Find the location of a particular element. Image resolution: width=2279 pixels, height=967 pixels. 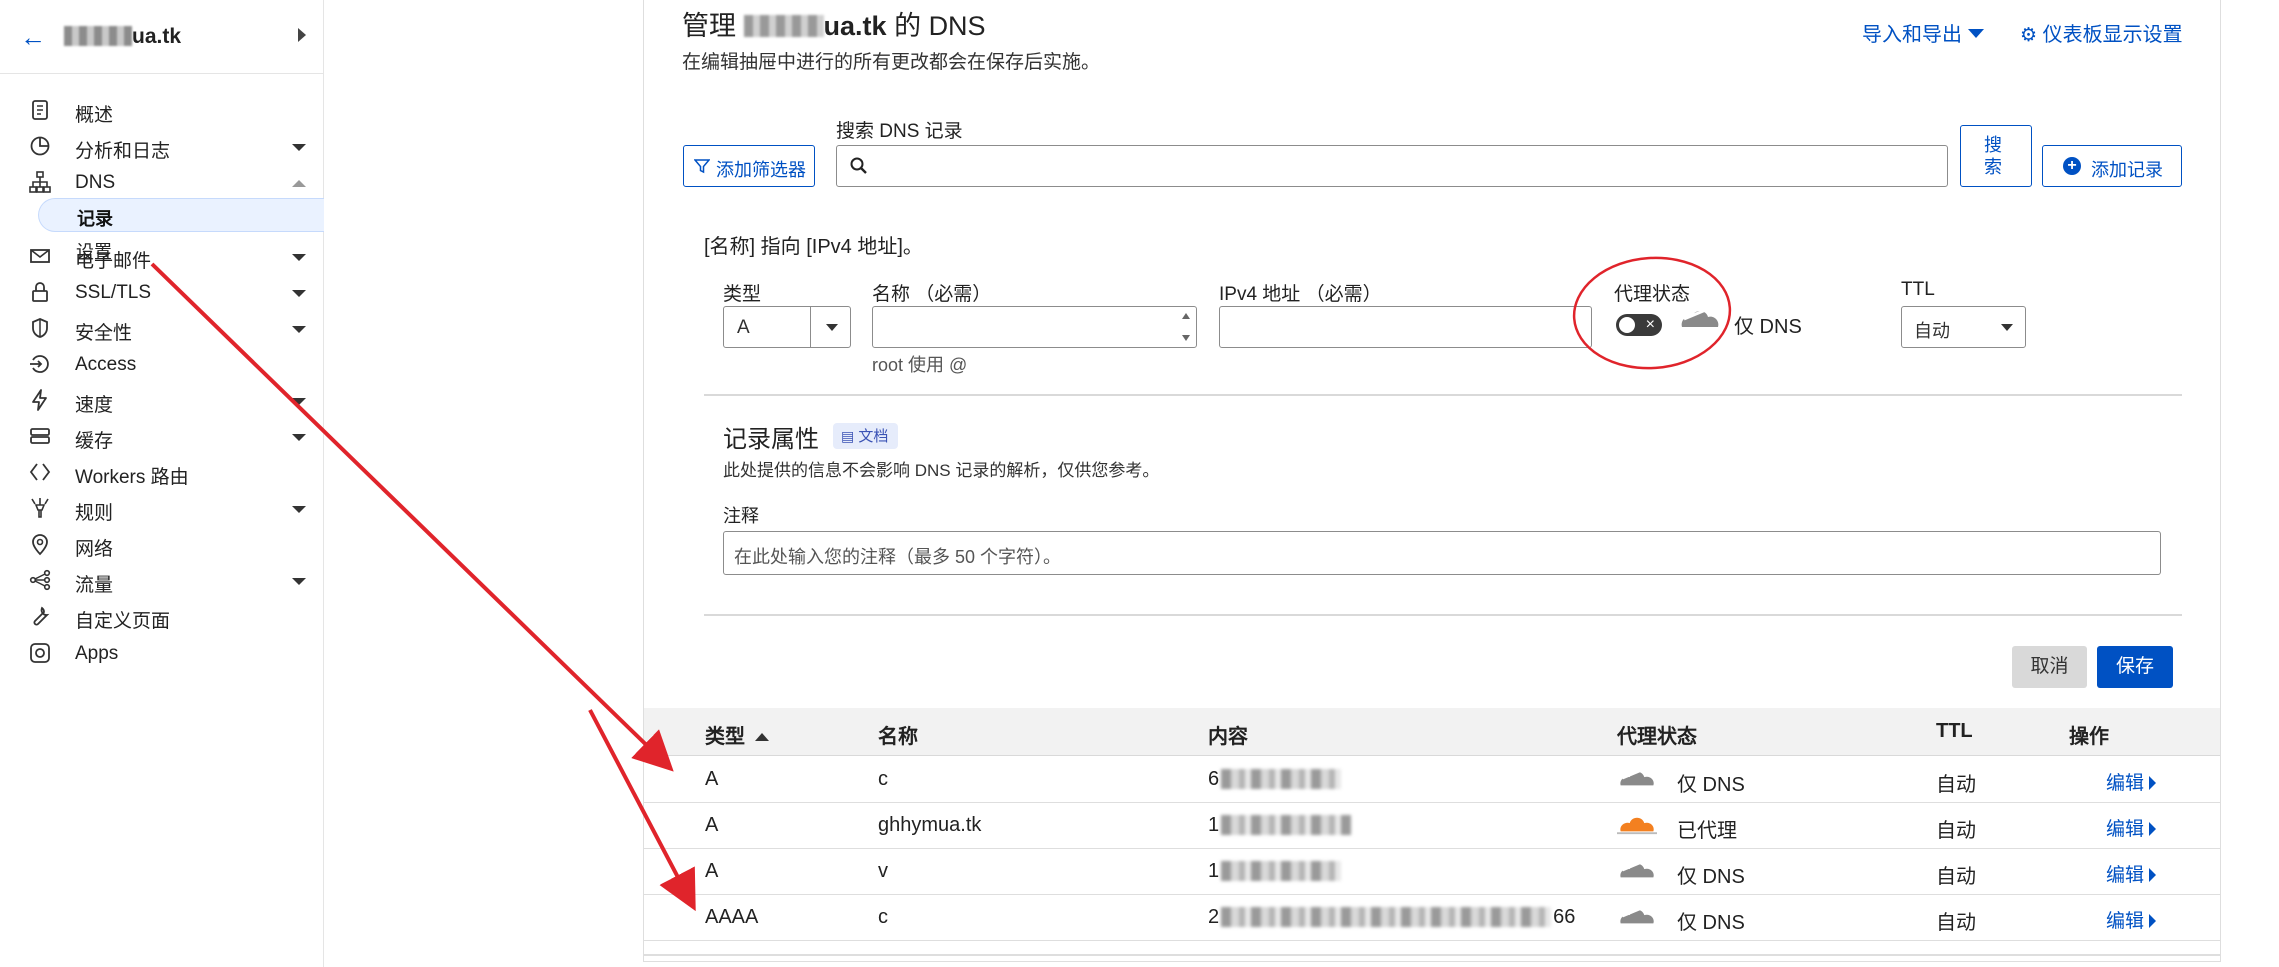

sidebar-item: Apps is located at coordinates (162, 654).